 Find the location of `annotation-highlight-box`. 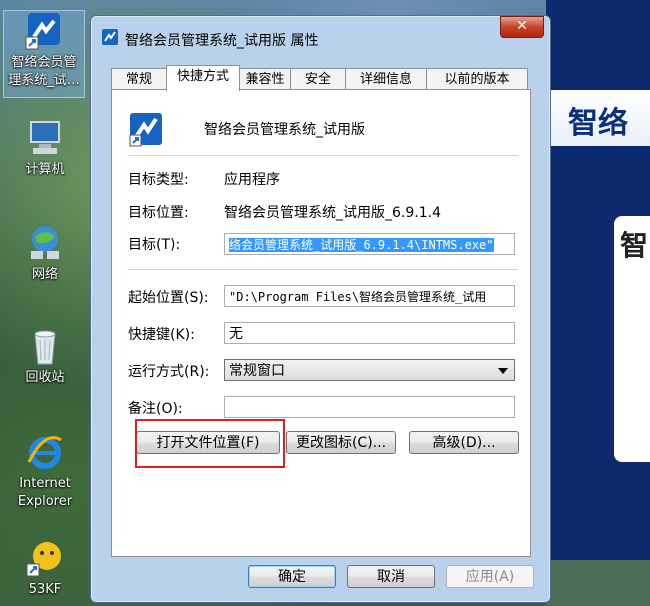

annotation-highlight-box is located at coordinates (210, 443).